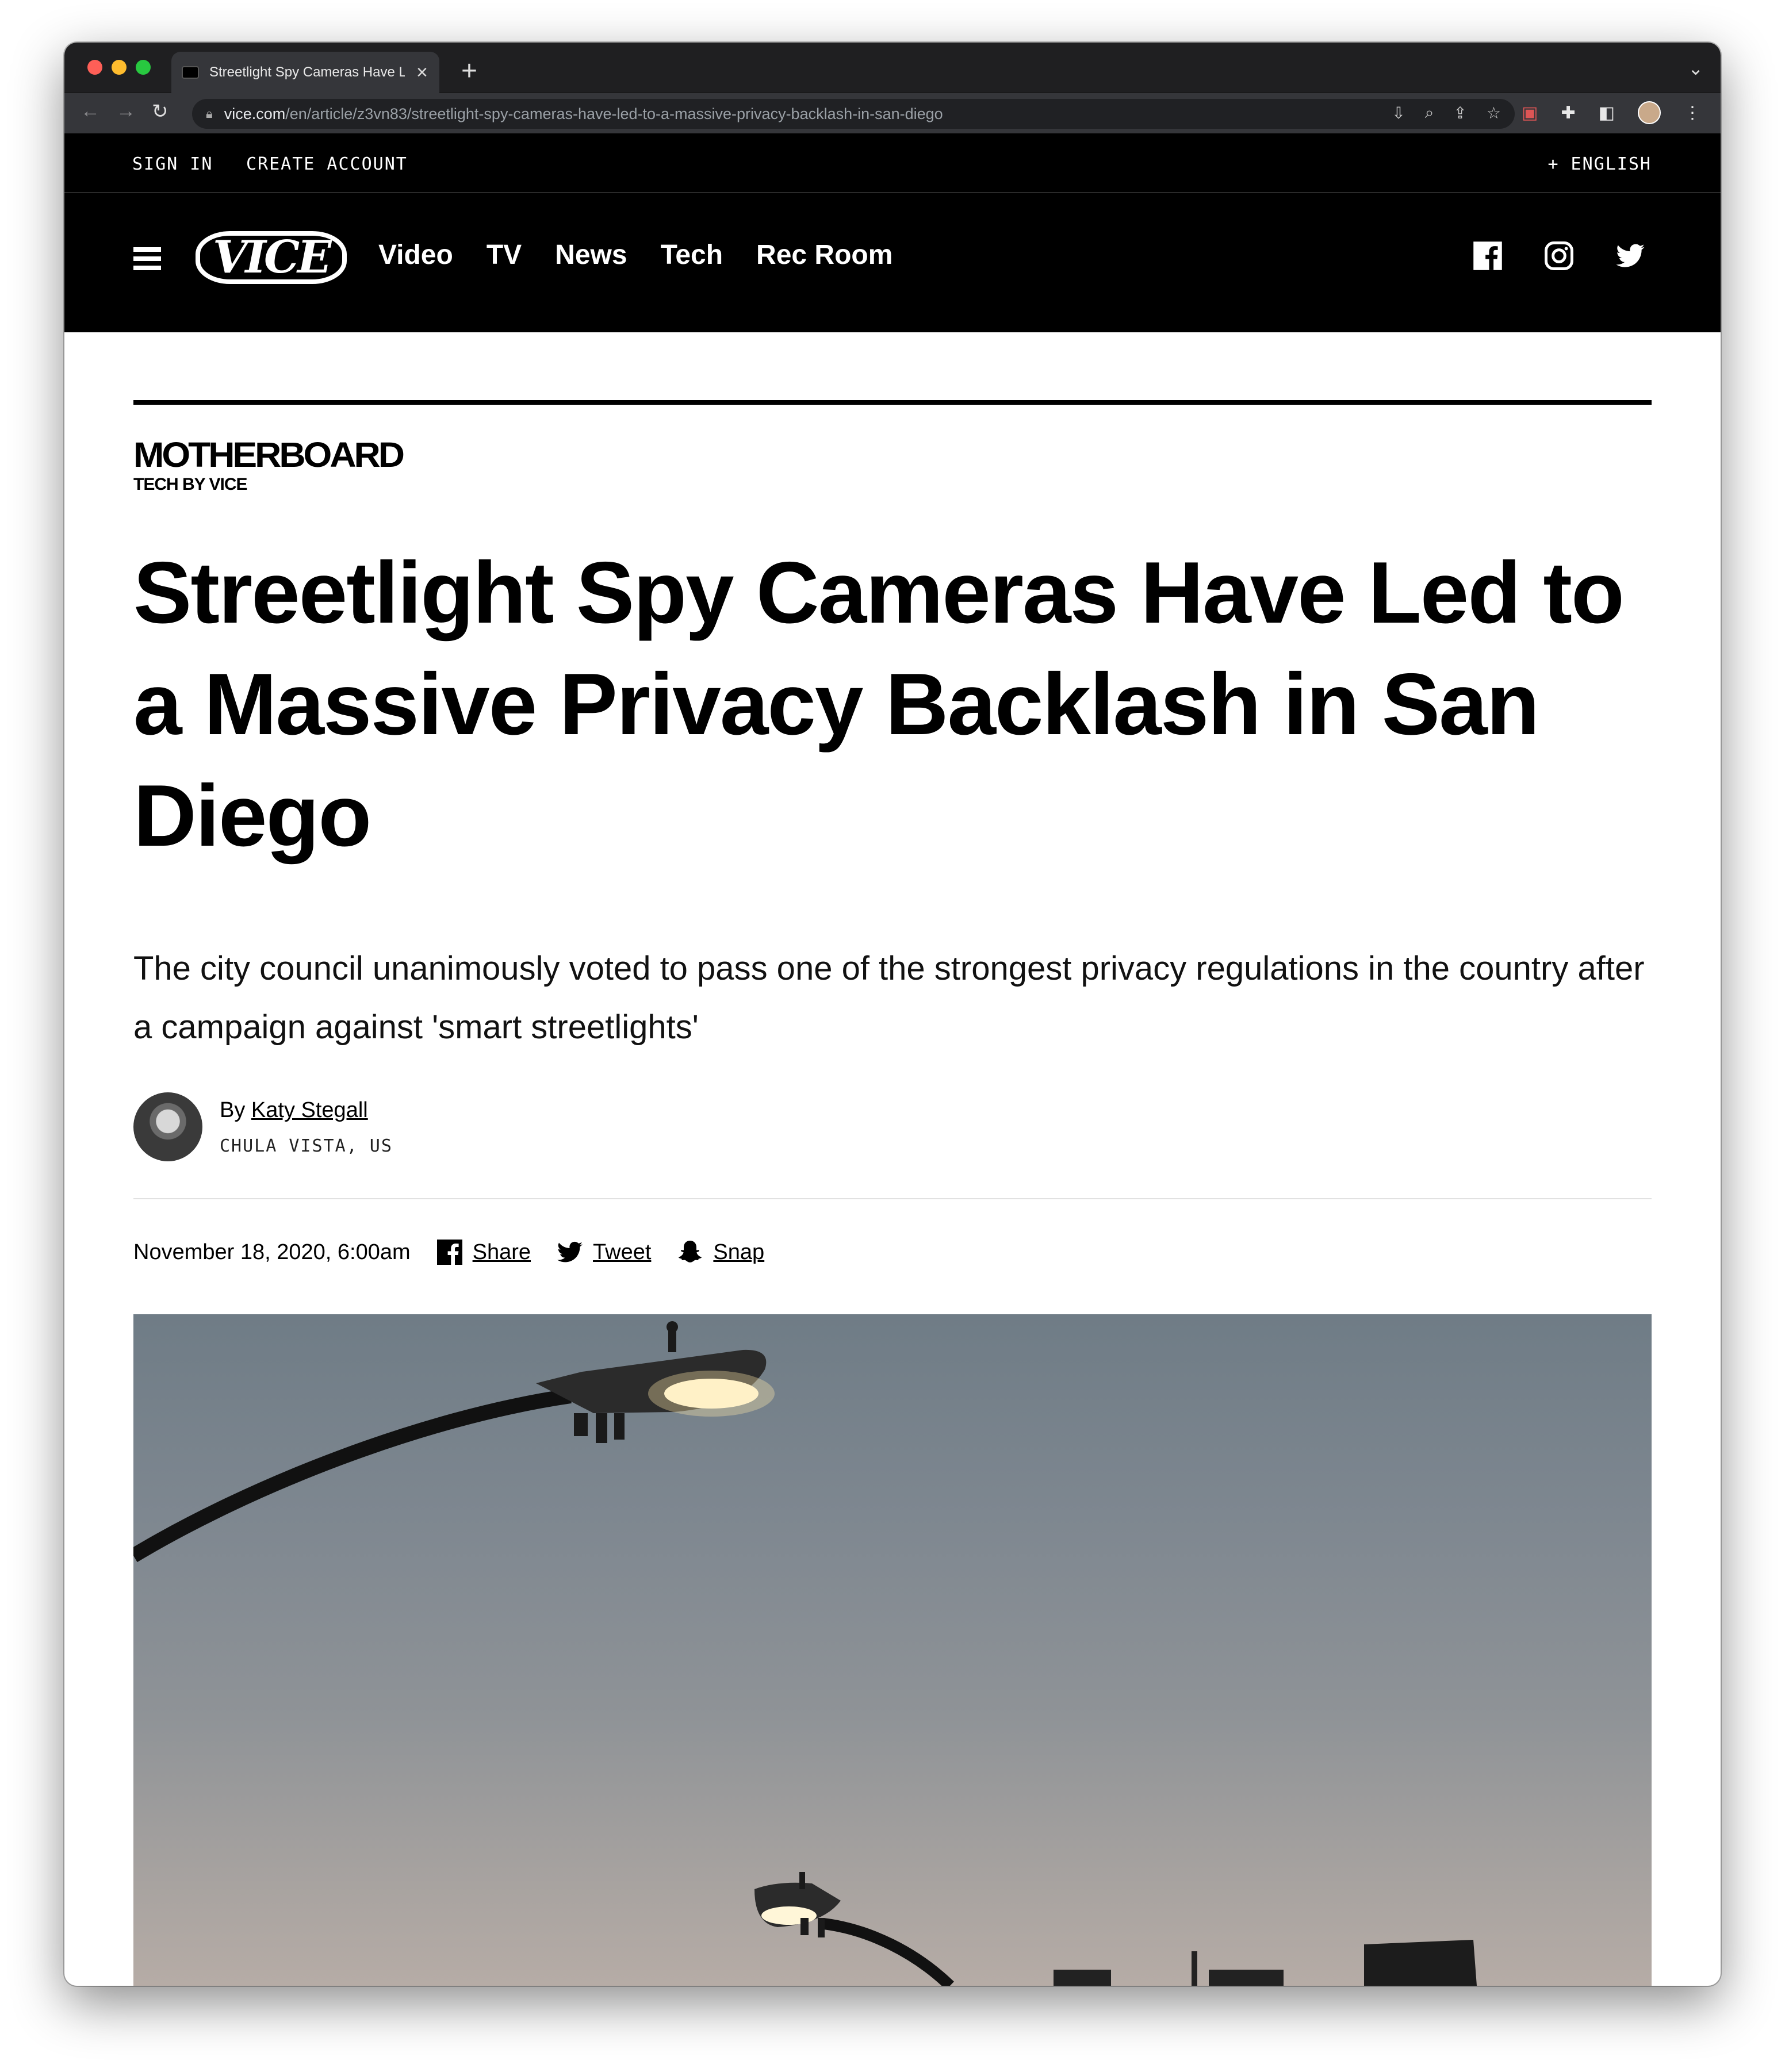  I want to click on facebook-share-button: Share, so click(483, 1252).